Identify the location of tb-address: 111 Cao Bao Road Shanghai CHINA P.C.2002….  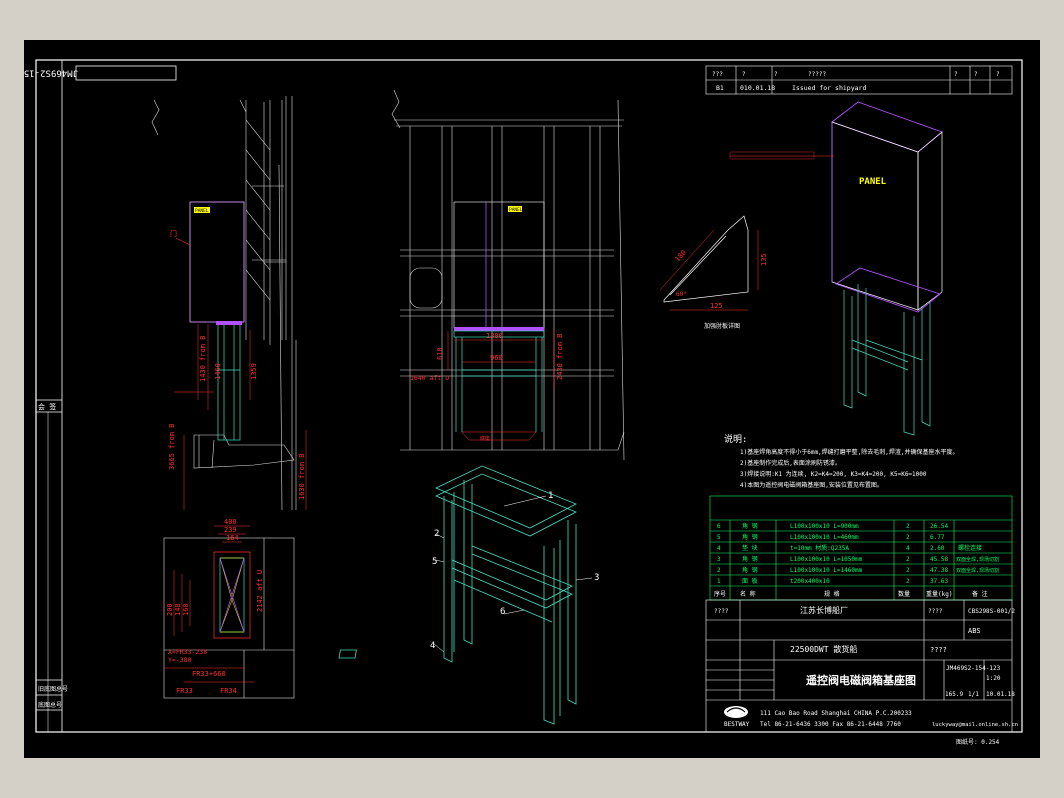
(836, 713).